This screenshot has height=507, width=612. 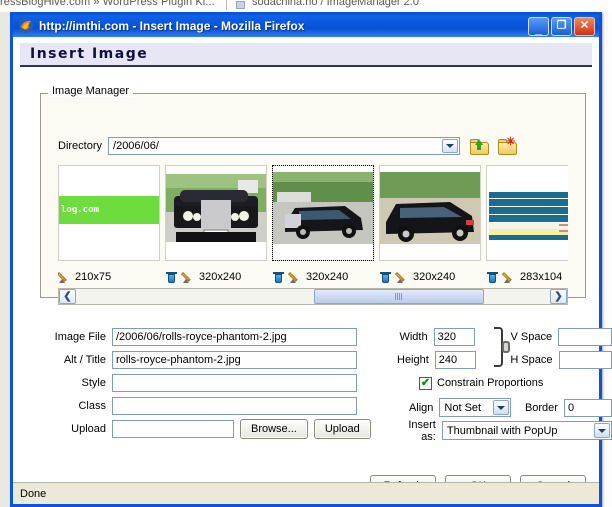 What do you see at coordinates (234, 336) in the screenshot?
I see `image-file-input: /2006/06/rolls-royce-phantom-2.jpg` at bounding box center [234, 336].